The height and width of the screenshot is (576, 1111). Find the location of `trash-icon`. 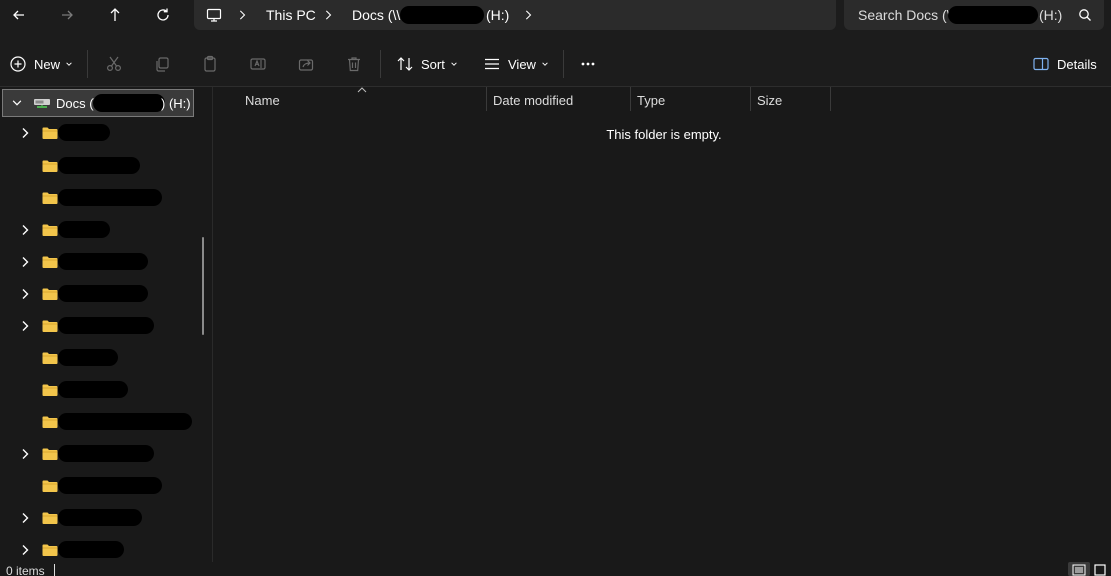

trash-icon is located at coordinates (354, 64).